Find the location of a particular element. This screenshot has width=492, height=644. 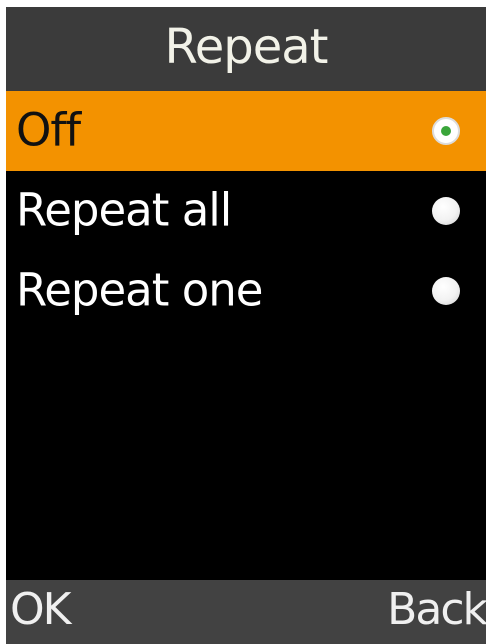

option-repeat-one: Repeat one is located at coordinates (246, 291).